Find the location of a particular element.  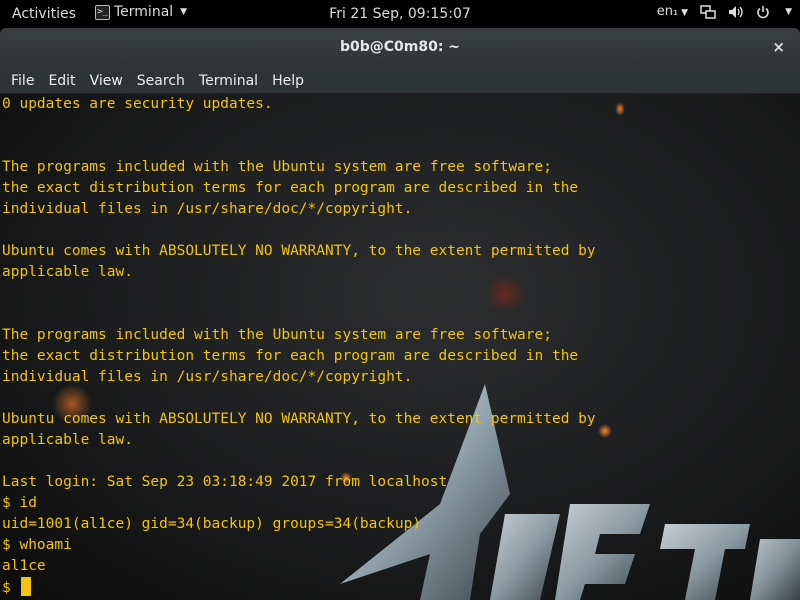

keyboard-layout-indicator: en₁ ▼ is located at coordinates (672, 11).